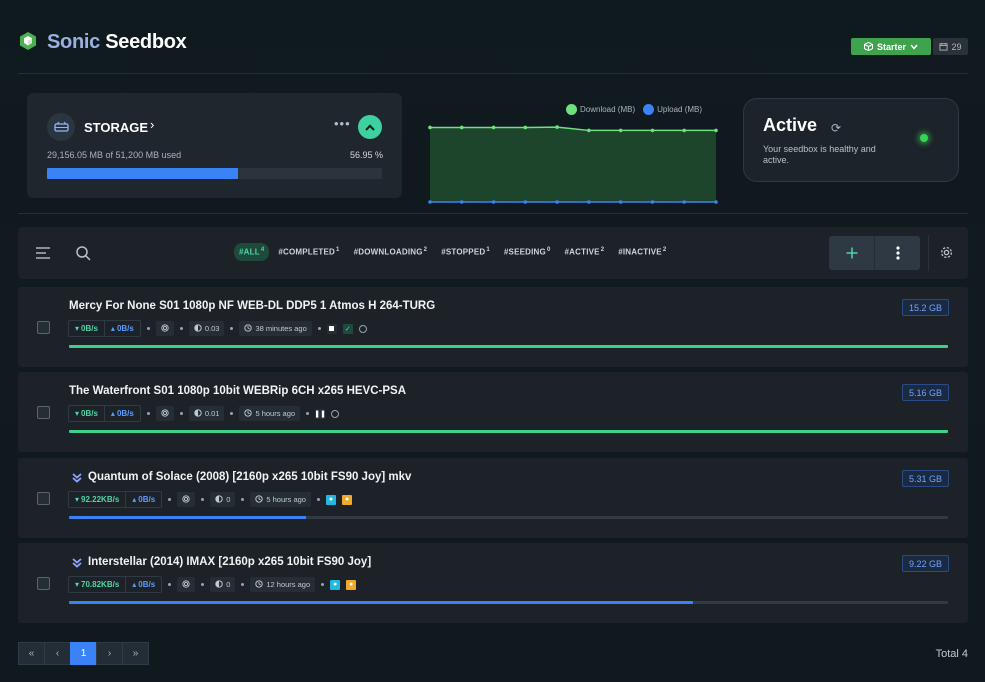 Image resolution: width=985 pixels, height=682 pixels. Describe the element at coordinates (573, 164) in the screenshot. I see `chart-plot` at that location.